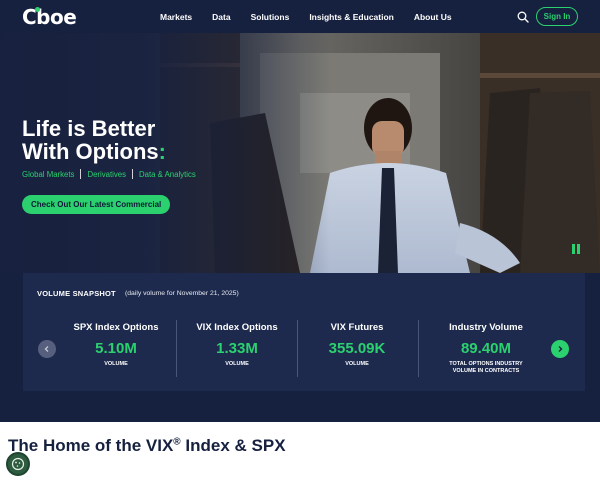  I want to click on carousel-next-button, so click(560, 349).